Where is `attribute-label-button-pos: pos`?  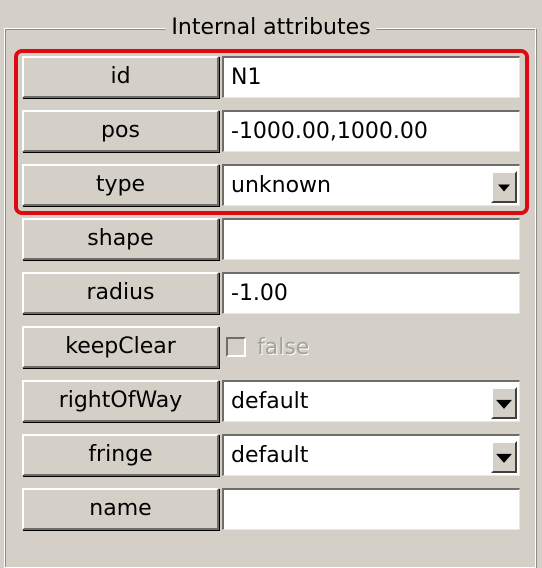 attribute-label-button-pos: pos is located at coordinates (120, 131).